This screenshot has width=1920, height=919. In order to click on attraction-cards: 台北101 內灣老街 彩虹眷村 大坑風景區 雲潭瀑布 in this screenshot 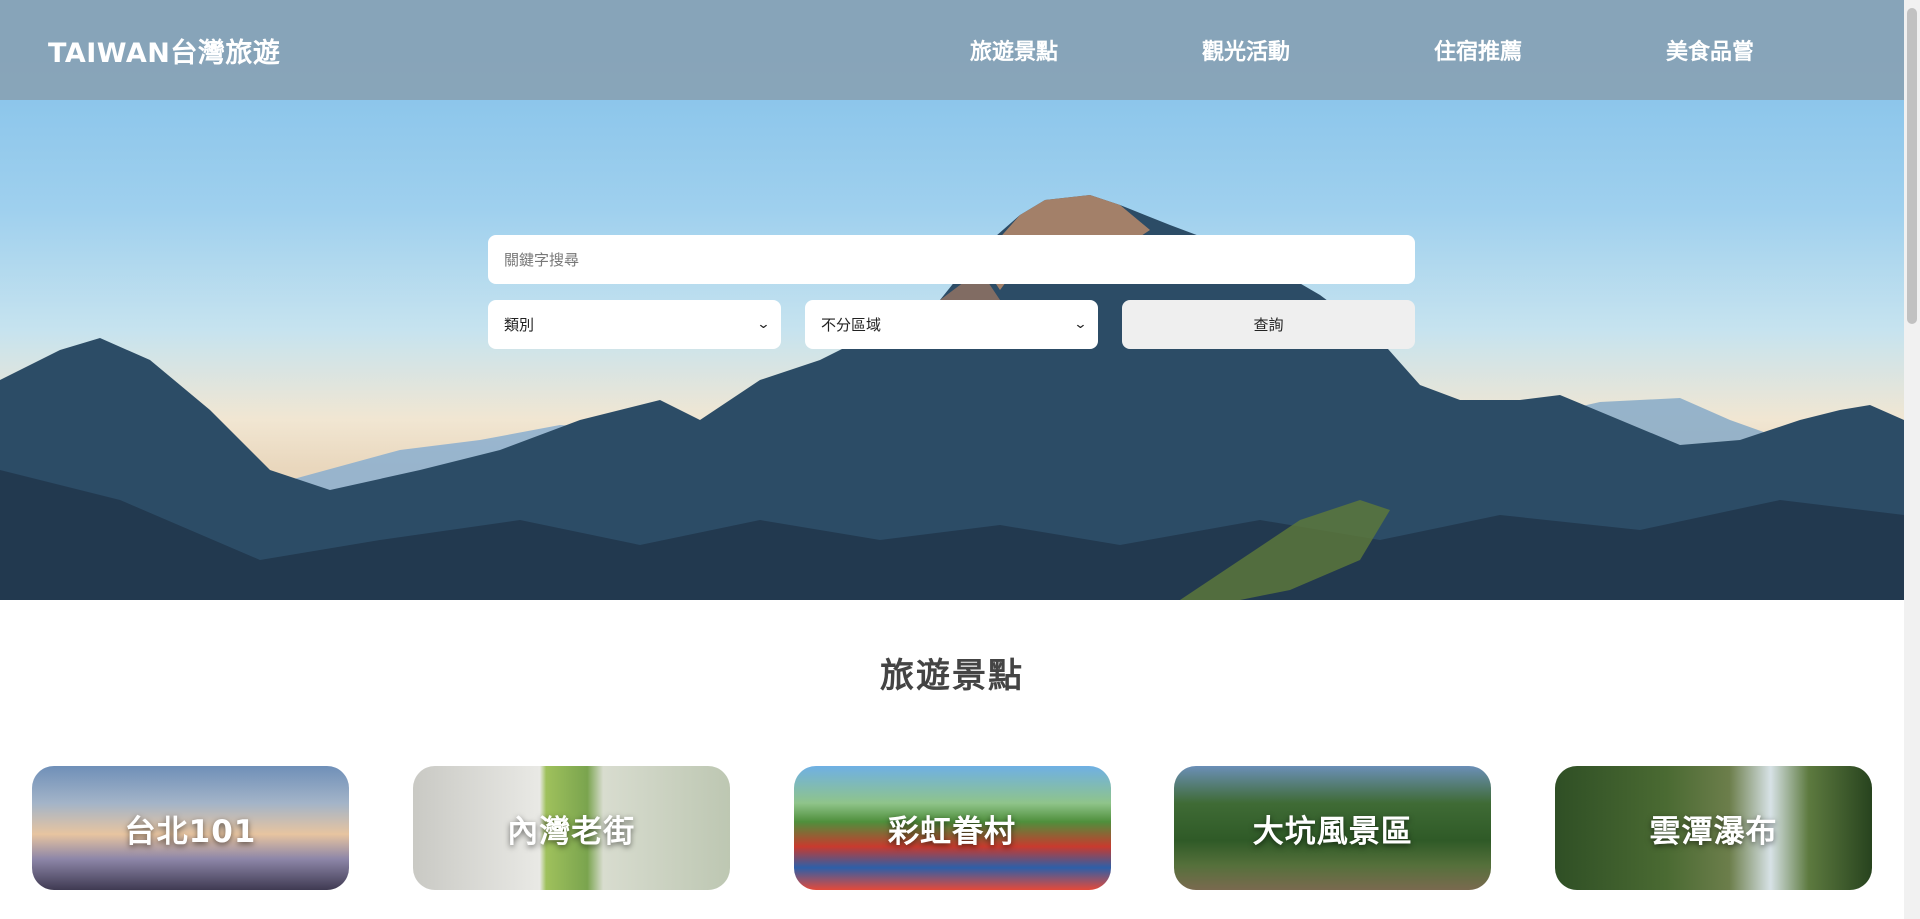, I will do `click(952, 828)`.